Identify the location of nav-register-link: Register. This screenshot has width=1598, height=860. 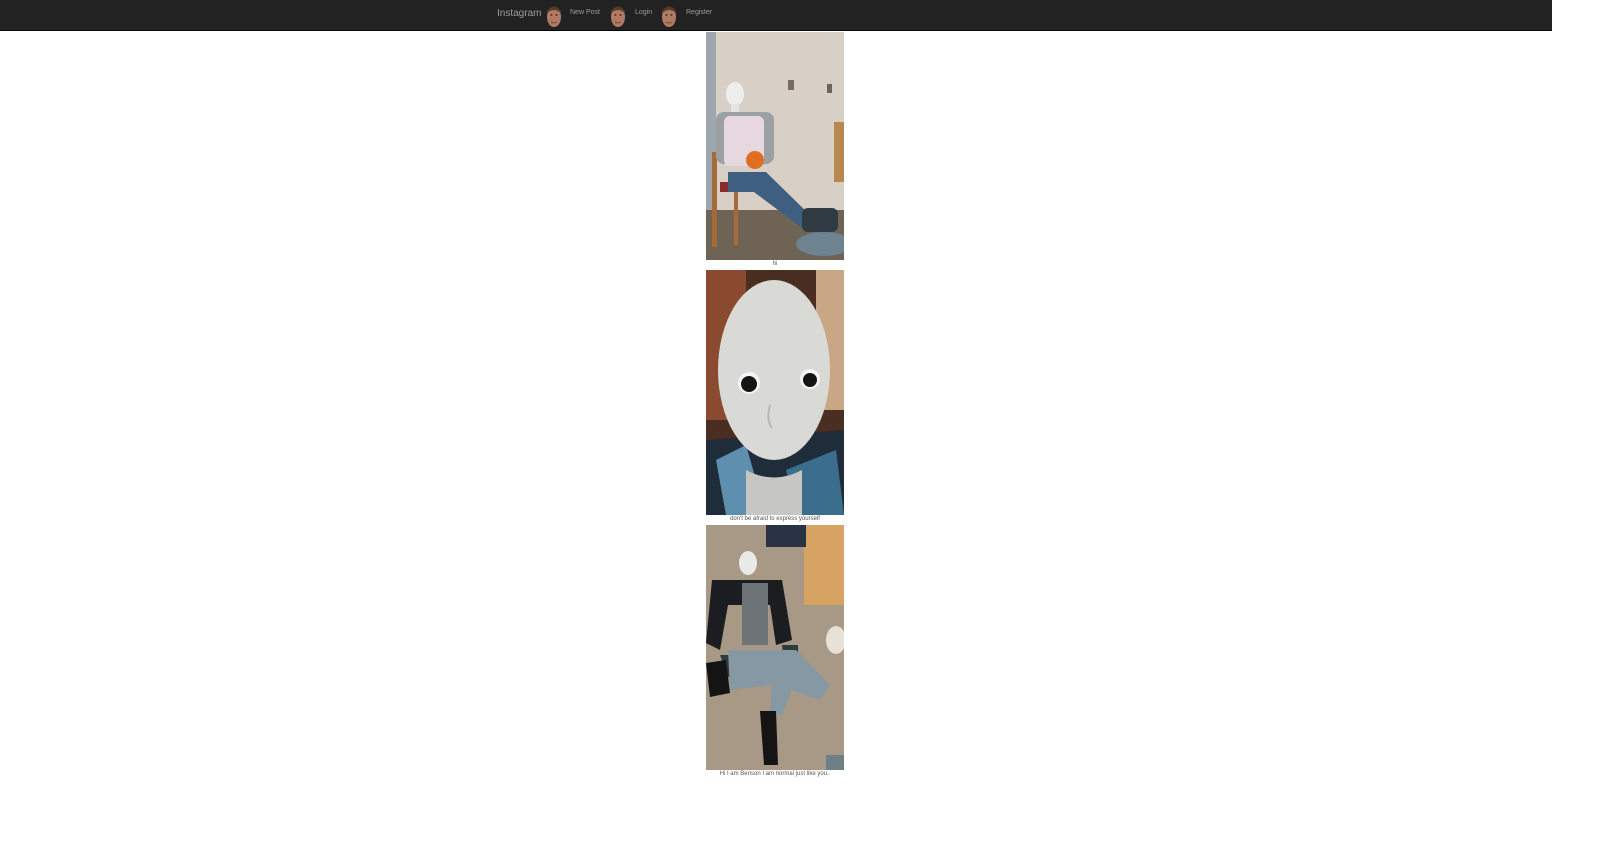
(699, 12).